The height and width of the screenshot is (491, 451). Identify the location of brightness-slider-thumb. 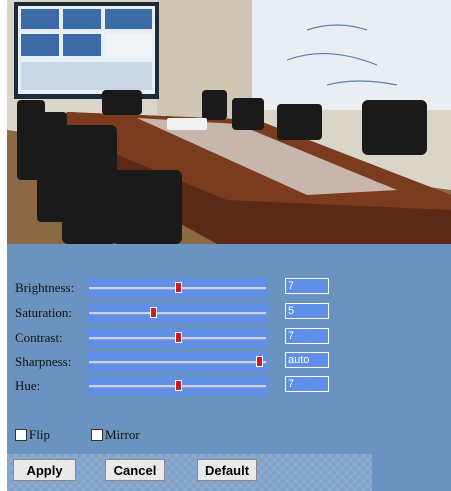
(178, 287).